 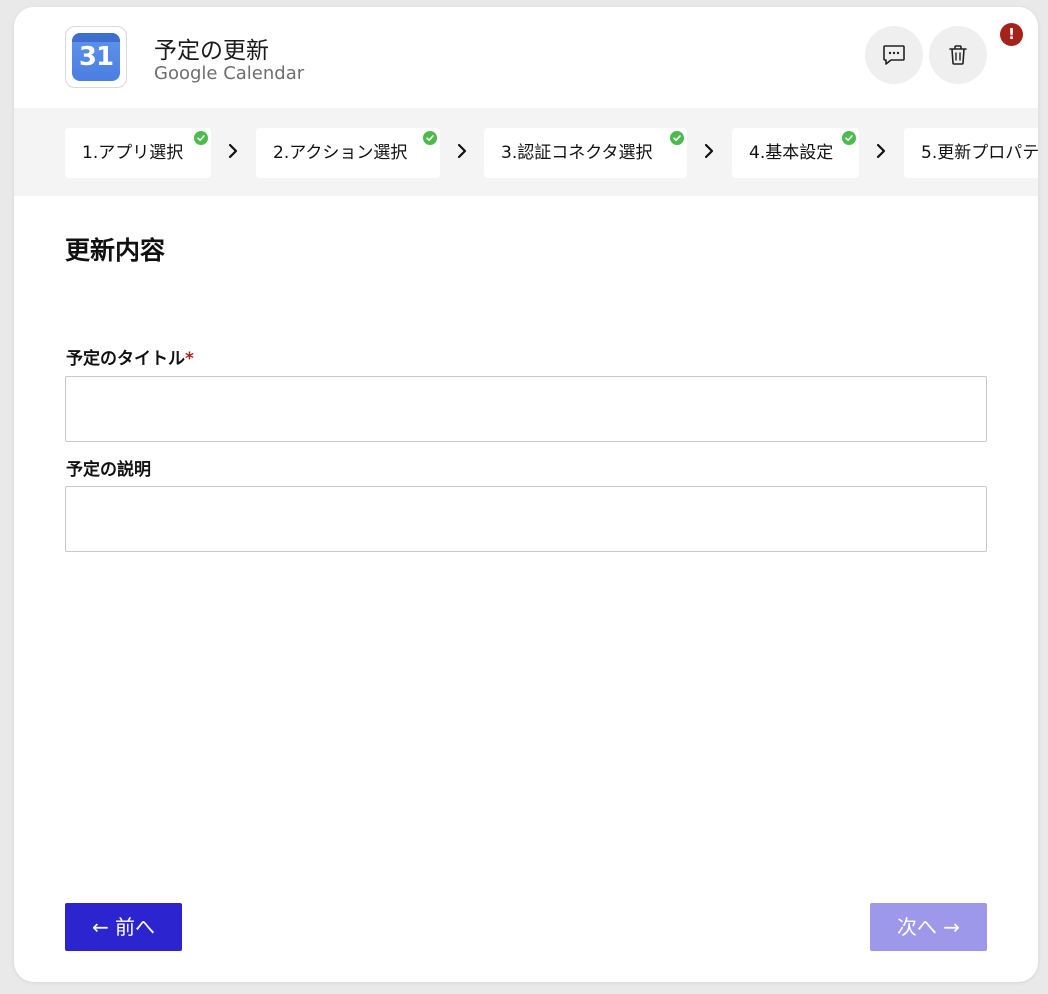 I want to click on comment-button, so click(x=894, y=55).